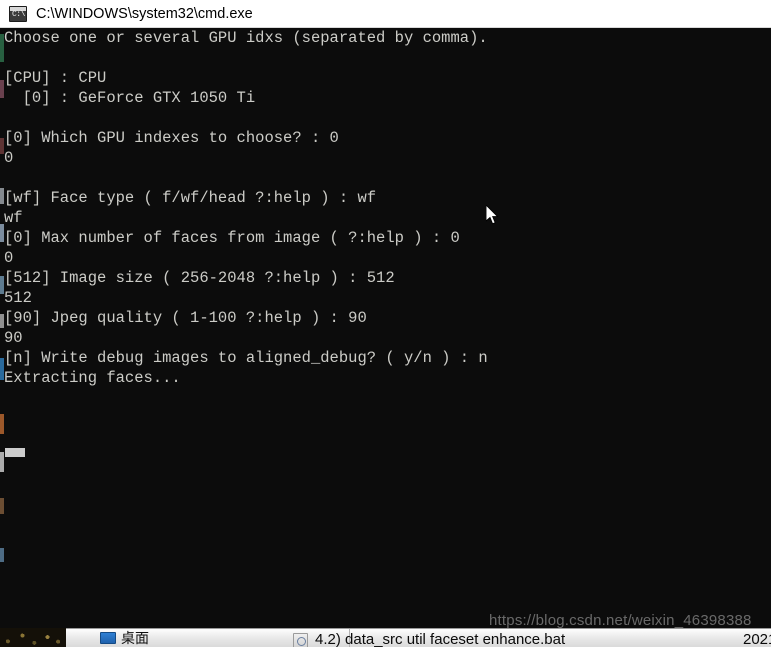  Describe the element at coordinates (13, 218) in the screenshot. I see `console-line: wf` at that location.